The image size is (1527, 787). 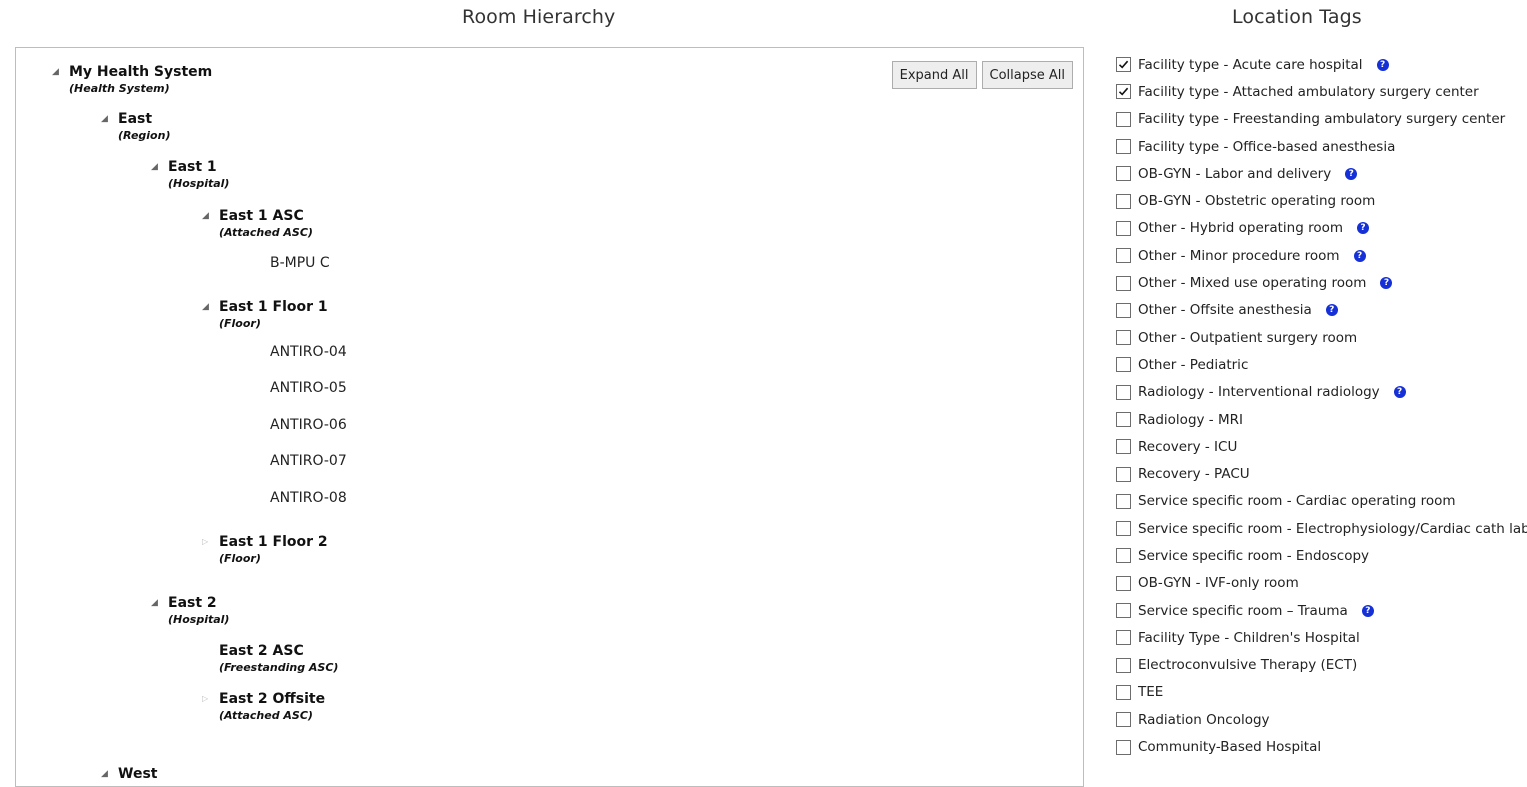 I want to click on location-tag-row: Facility type - Acute care hospital?, so click(x=1321, y=64).